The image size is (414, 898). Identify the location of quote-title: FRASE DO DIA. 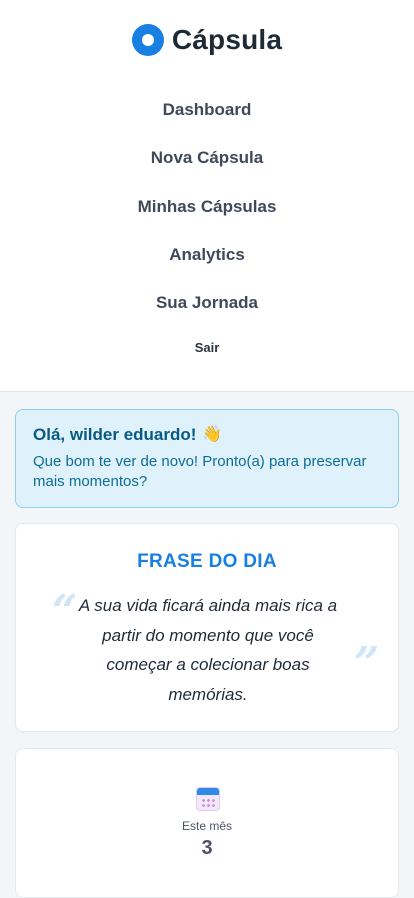
(207, 561).